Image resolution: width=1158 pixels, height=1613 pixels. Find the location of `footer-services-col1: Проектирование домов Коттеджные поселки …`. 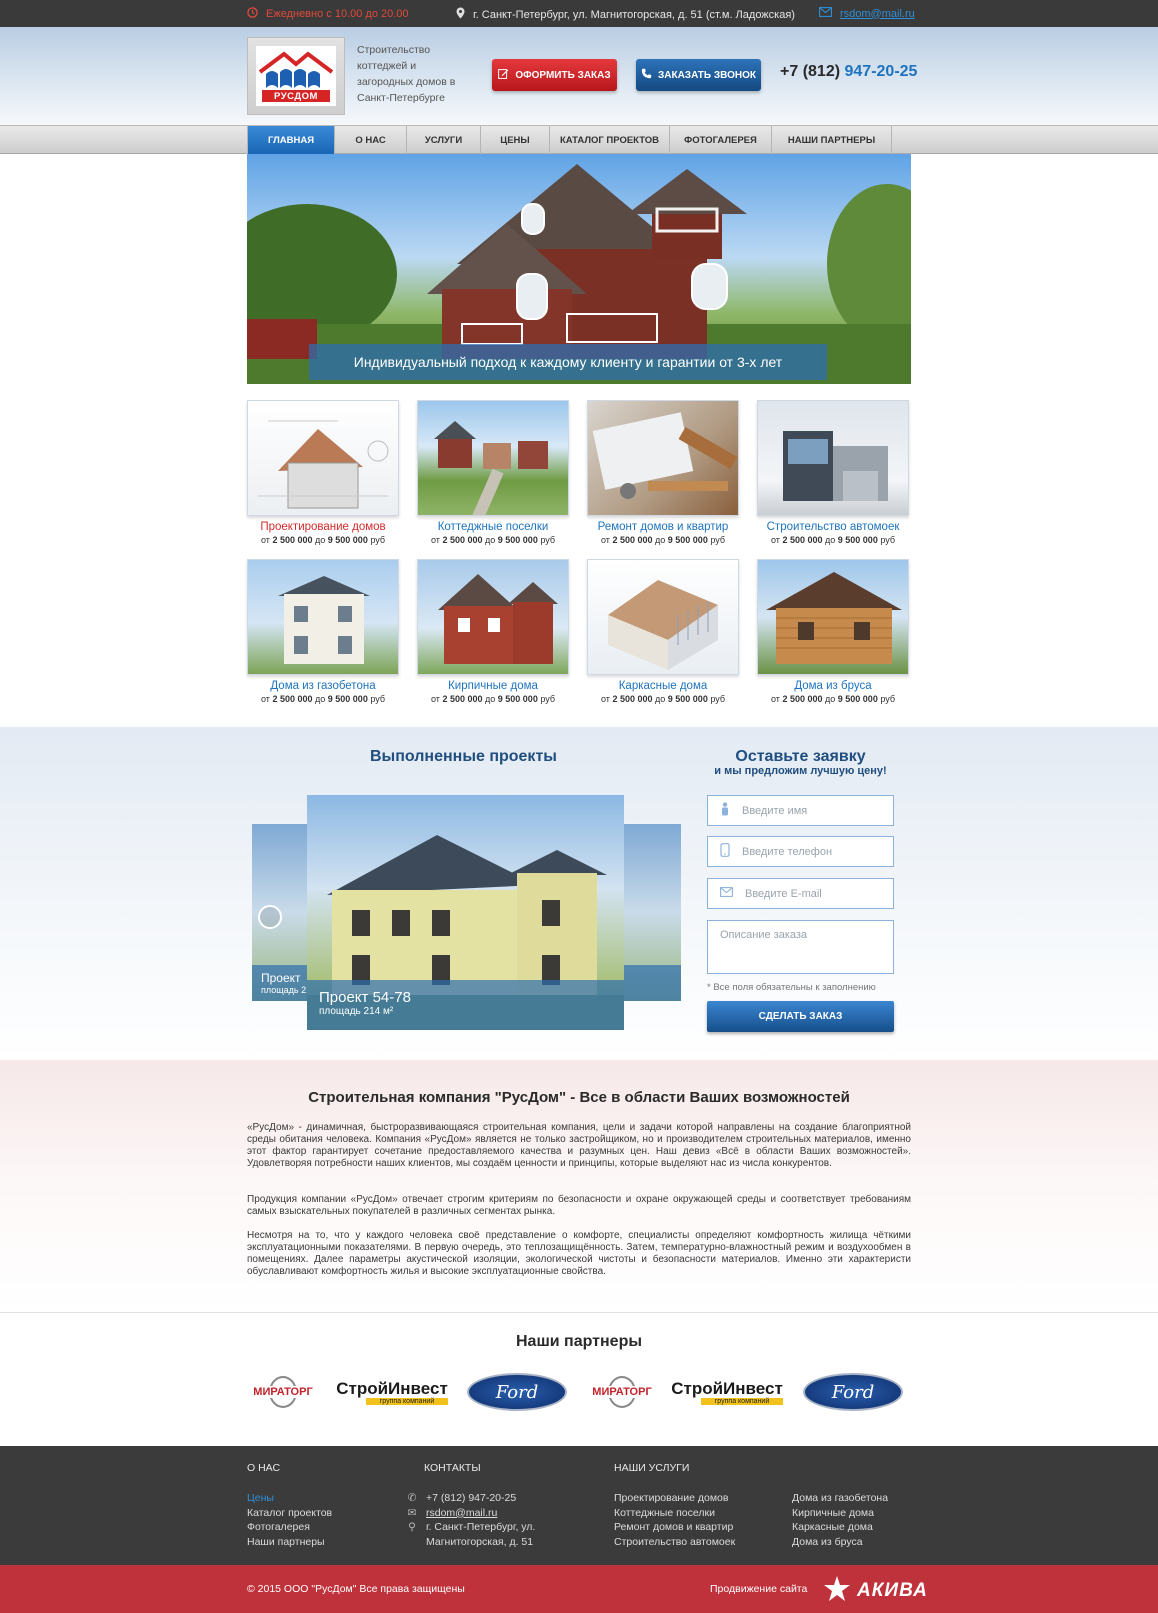

footer-services-col1: Проектирование домов Коттеджные поселки … is located at coordinates (674, 1520).